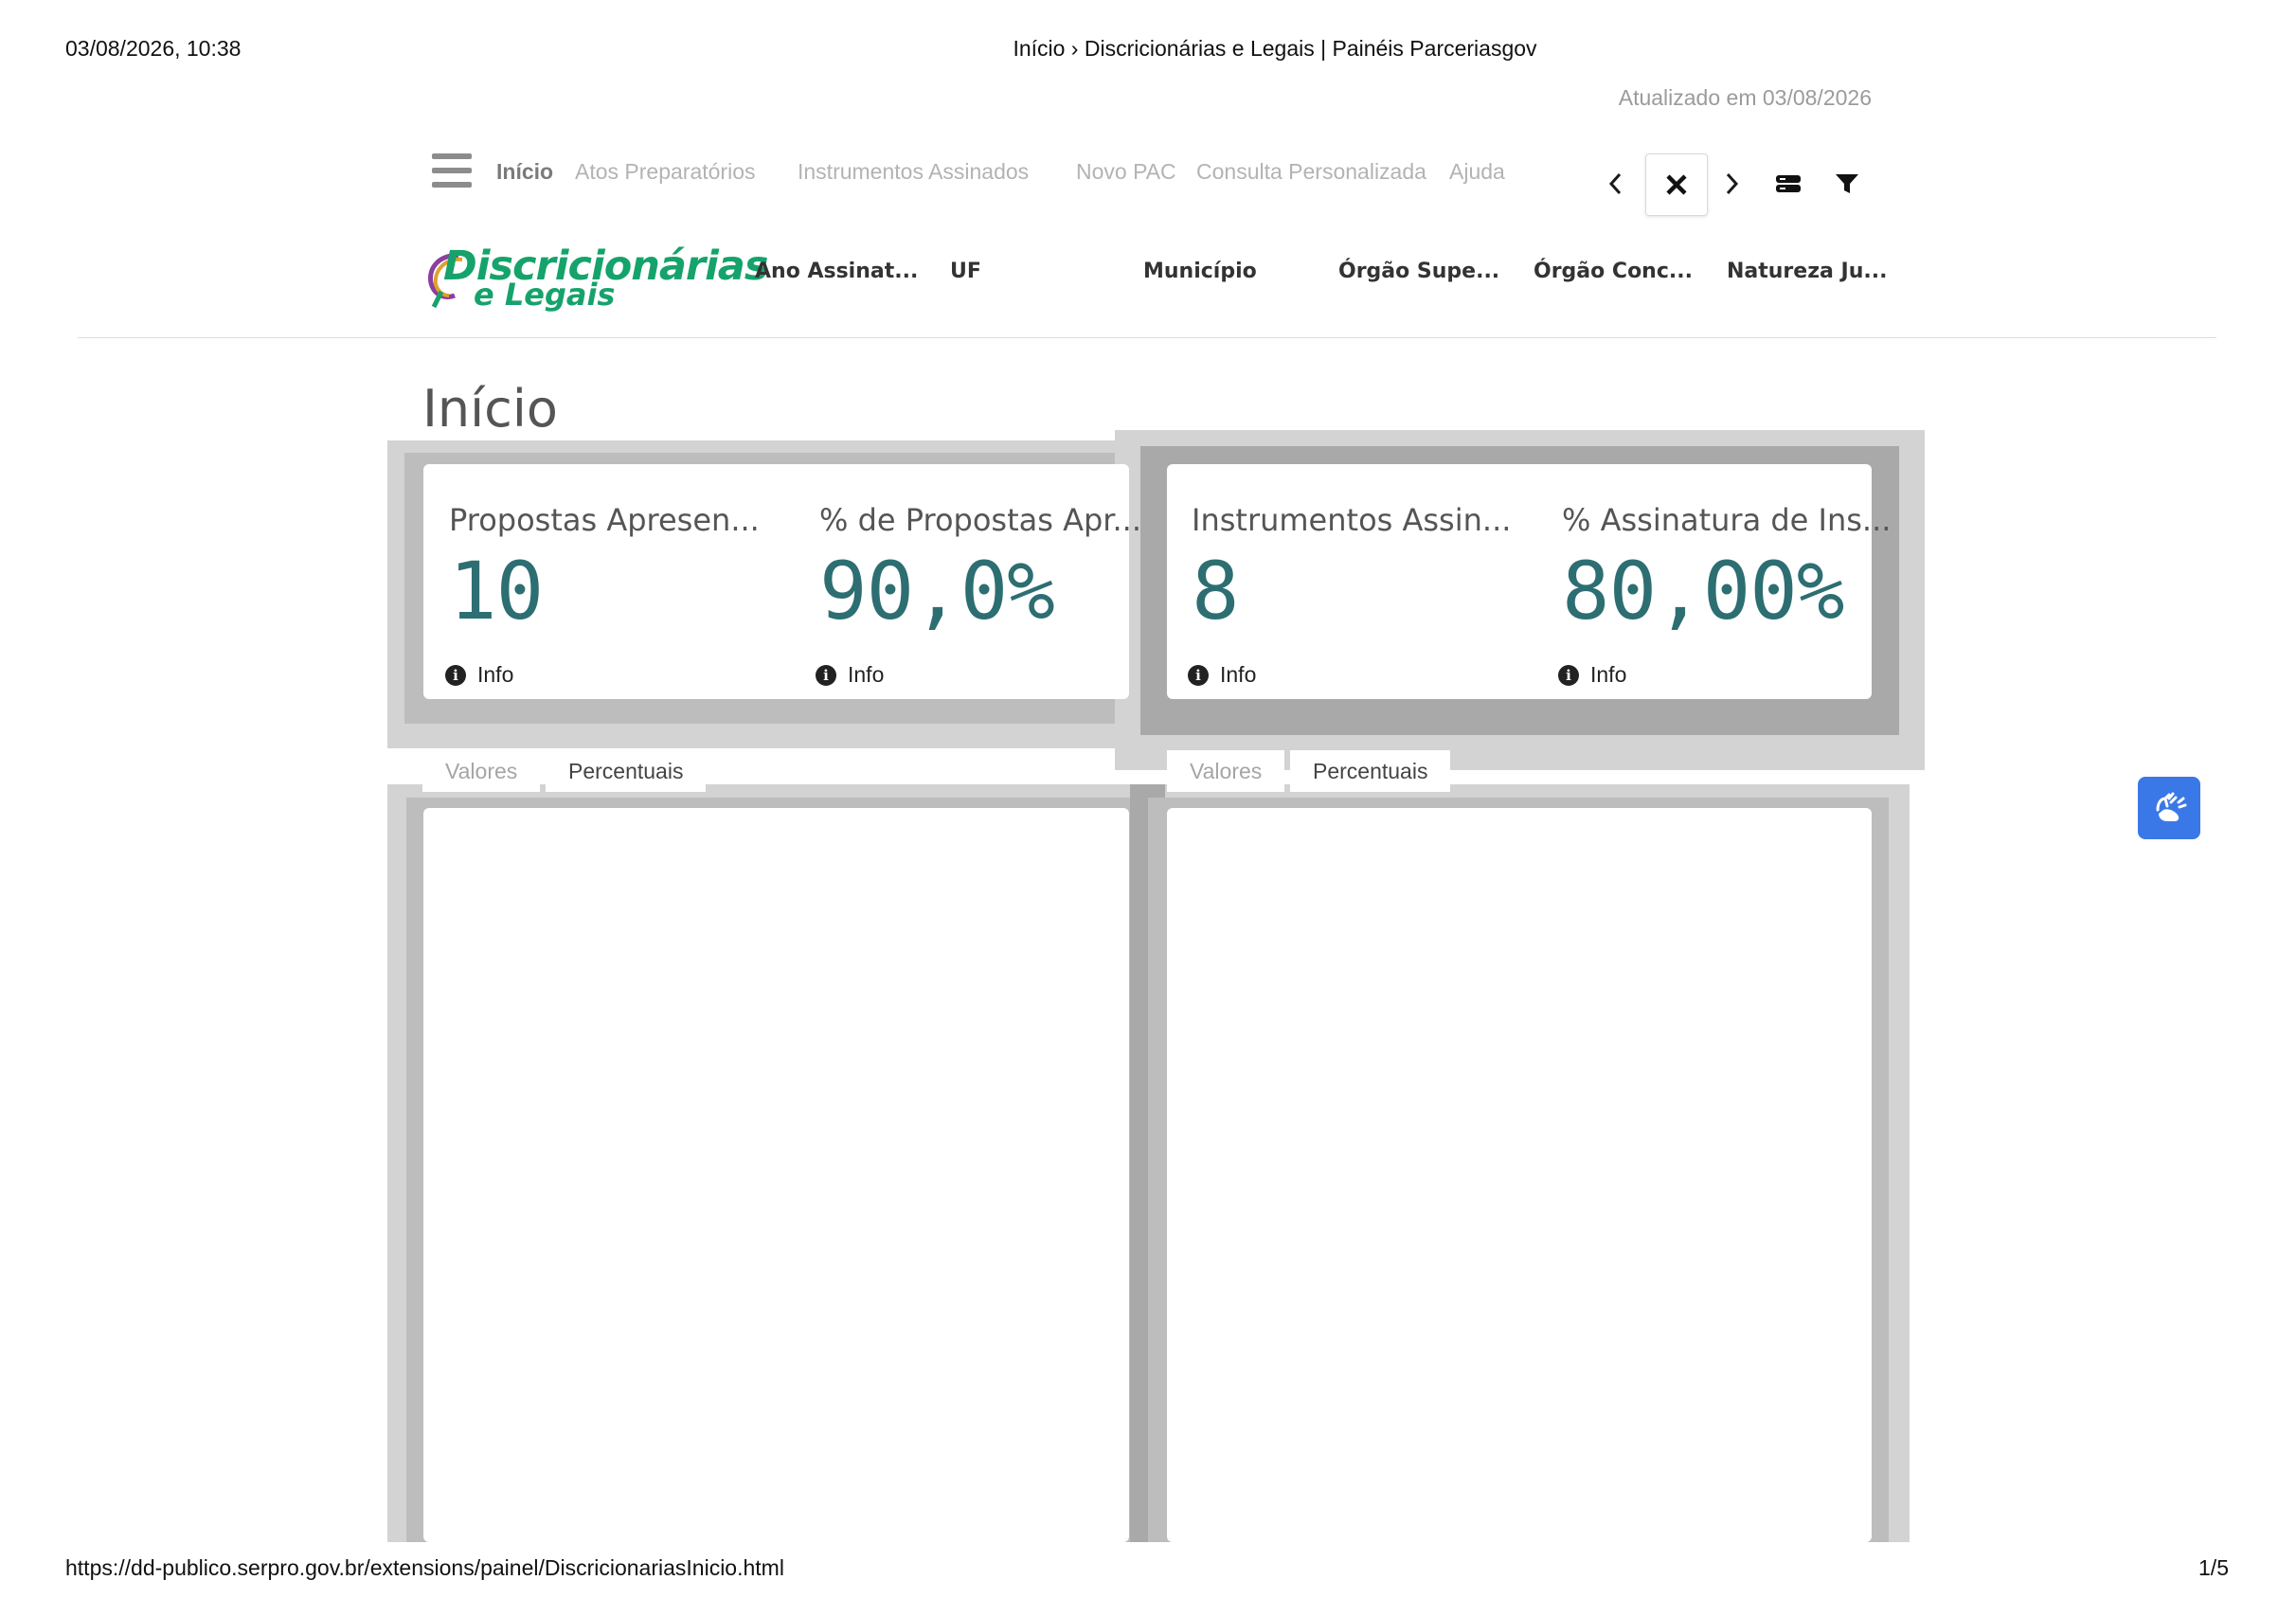 The image size is (2296, 1616). I want to click on kpi-value-instrumentos-assinados: 8, so click(1216, 591).